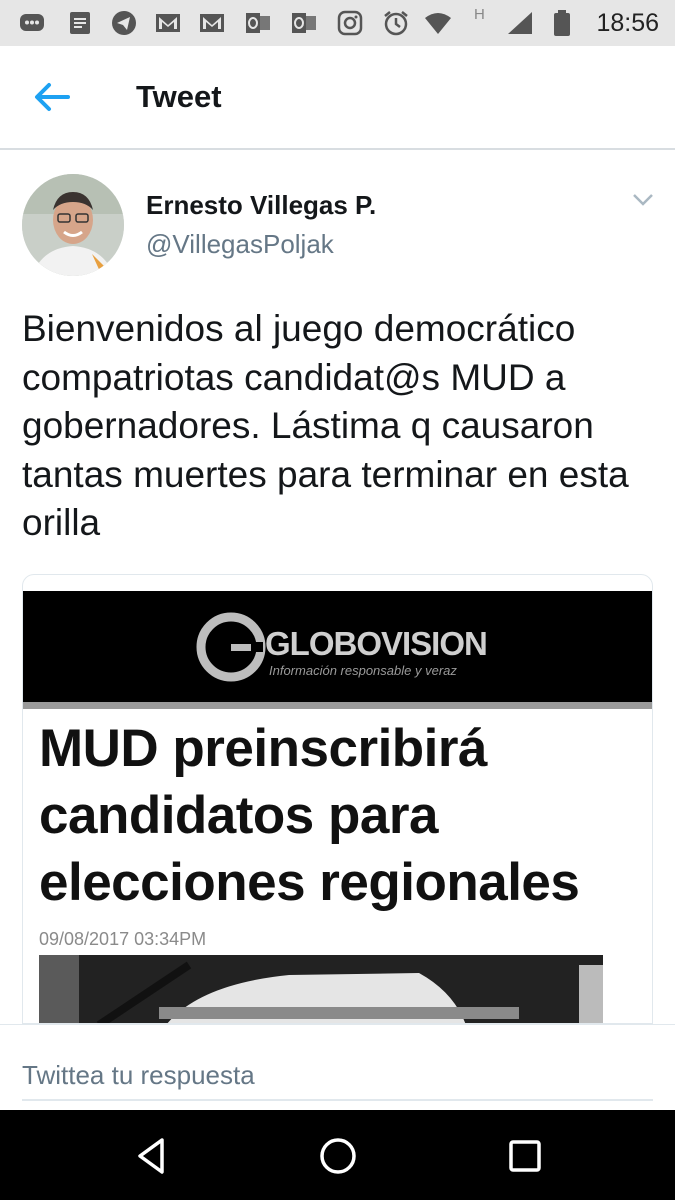 The width and height of the screenshot is (675, 1200). I want to click on article-photo, so click(321, 989).